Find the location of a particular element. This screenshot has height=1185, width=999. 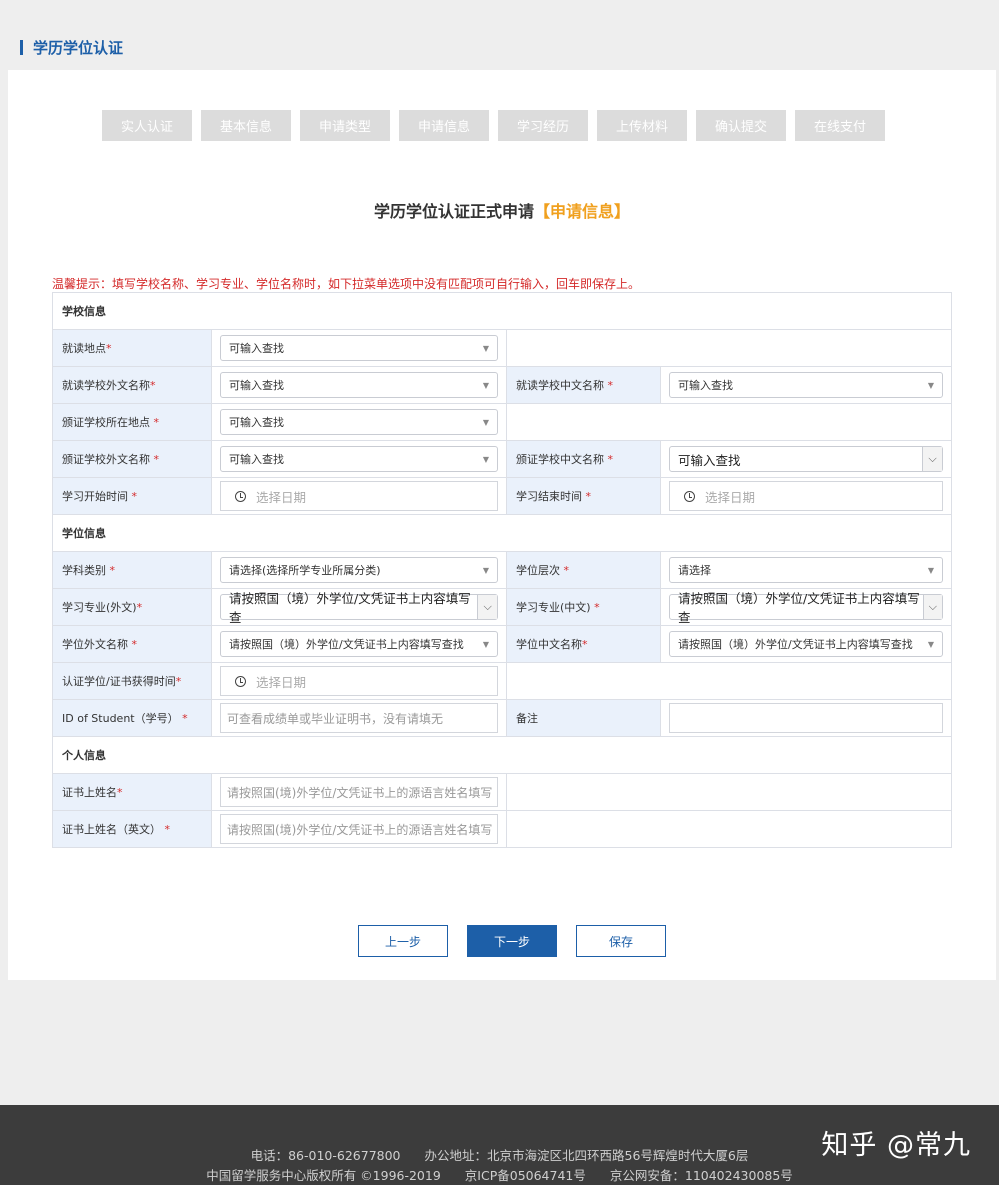

footer-police: 京公网安备：110402430085号 is located at coordinates (701, 1175).